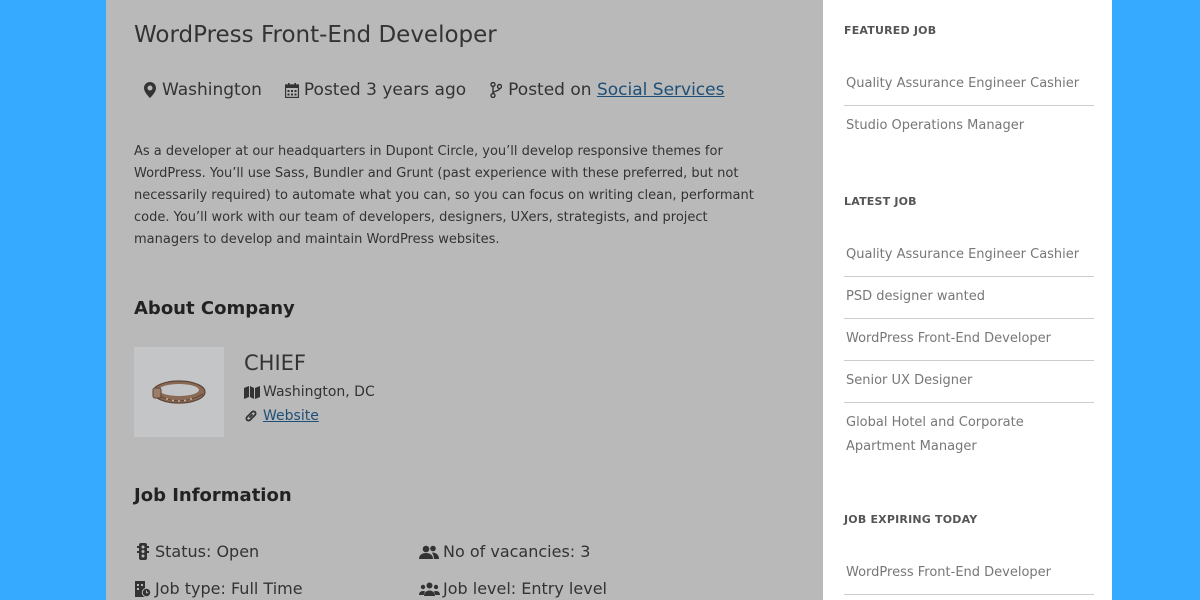 This screenshot has width=1200, height=600. Describe the element at coordinates (890, 30) in the screenshot. I see `featured-job-heading: FEATURED JOB` at that location.